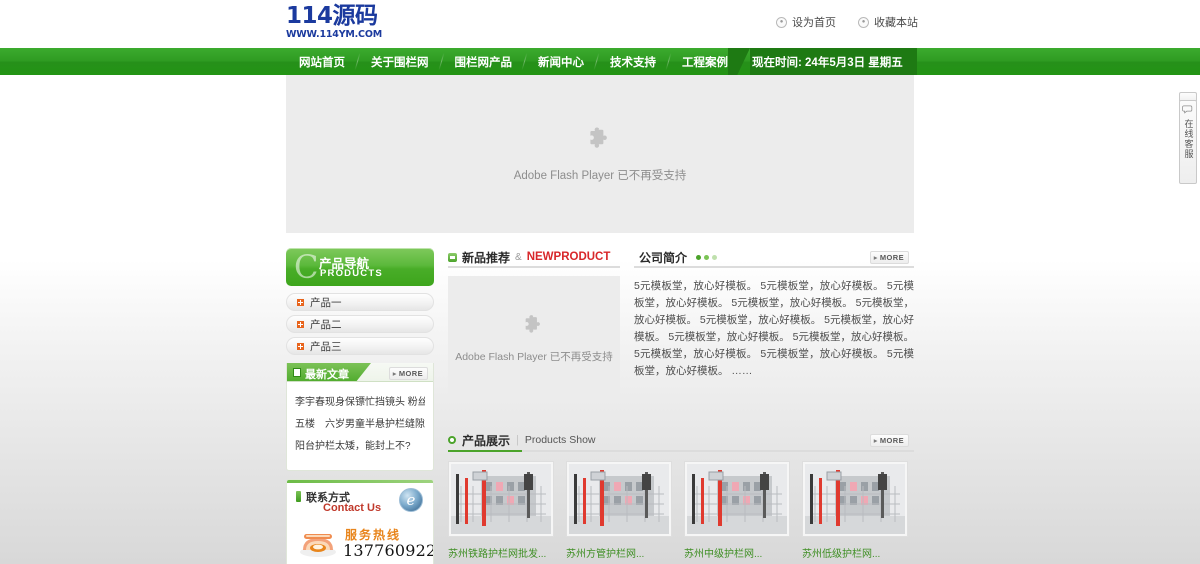  What do you see at coordinates (1187, 109) in the screenshot?
I see `chat-bubble-icon` at bounding box center [1187, 109].